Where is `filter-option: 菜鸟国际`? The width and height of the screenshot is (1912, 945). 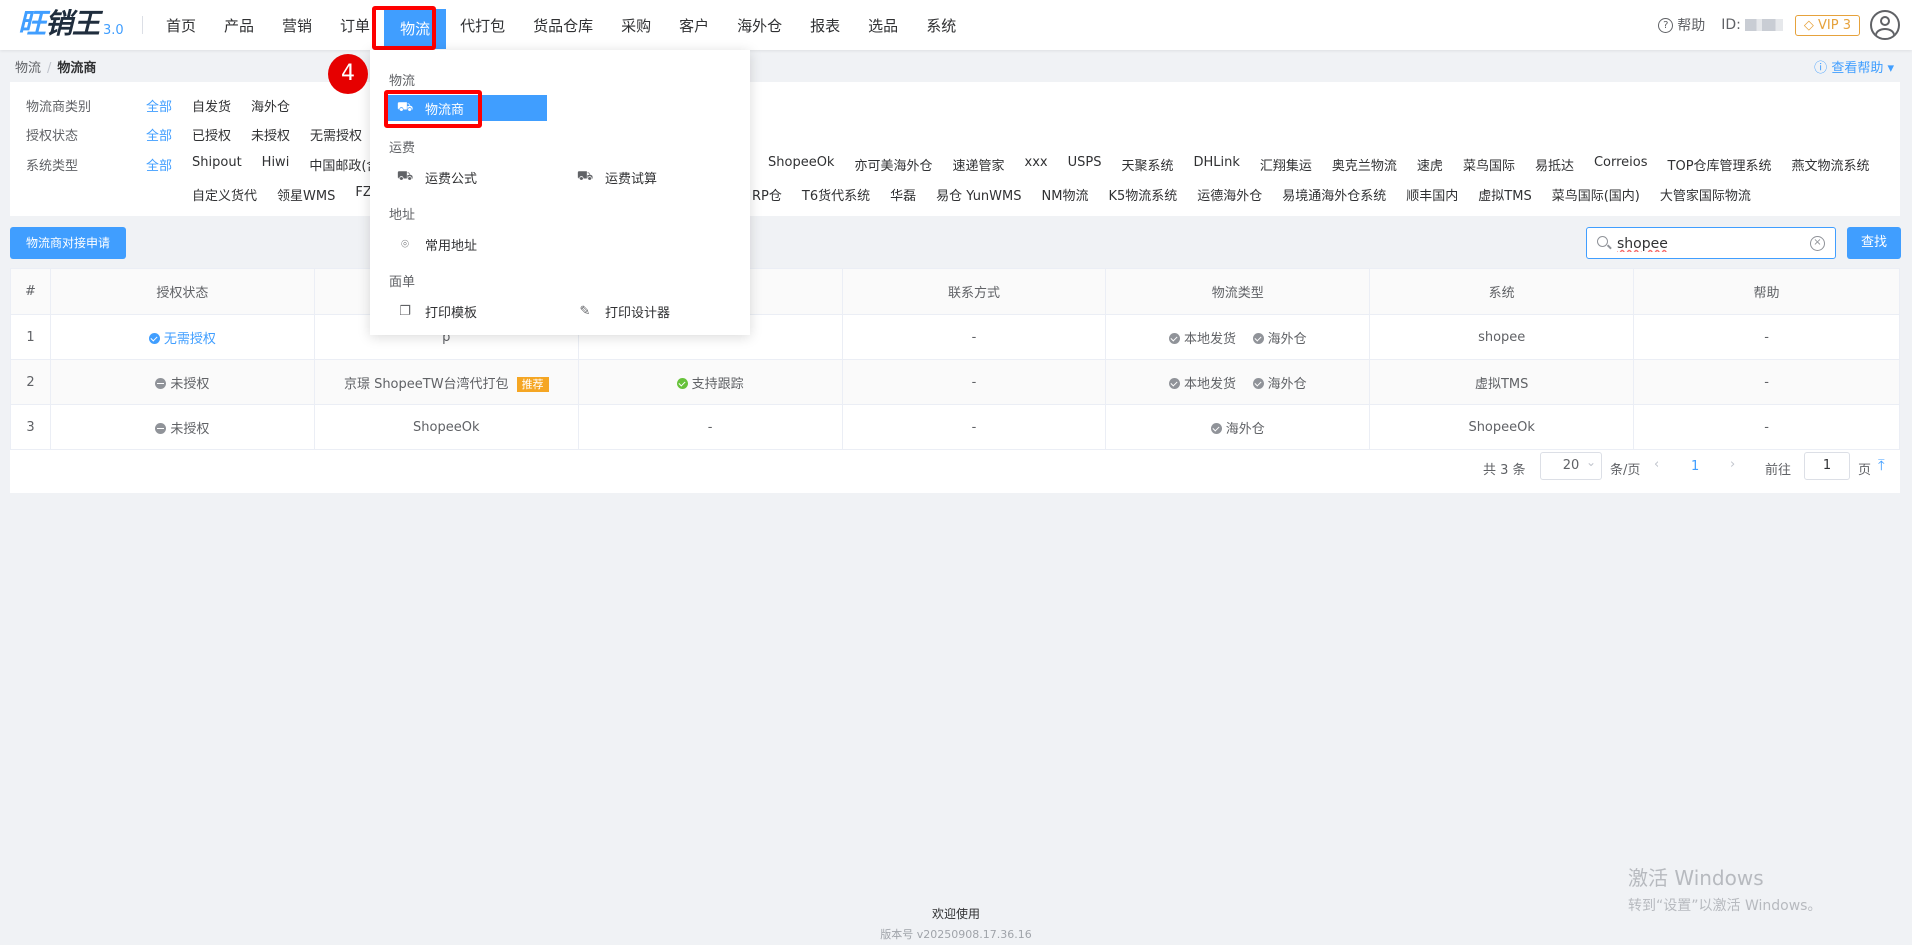
filter-option: 菜鸟国际 is located at coordinates (1489, 164).